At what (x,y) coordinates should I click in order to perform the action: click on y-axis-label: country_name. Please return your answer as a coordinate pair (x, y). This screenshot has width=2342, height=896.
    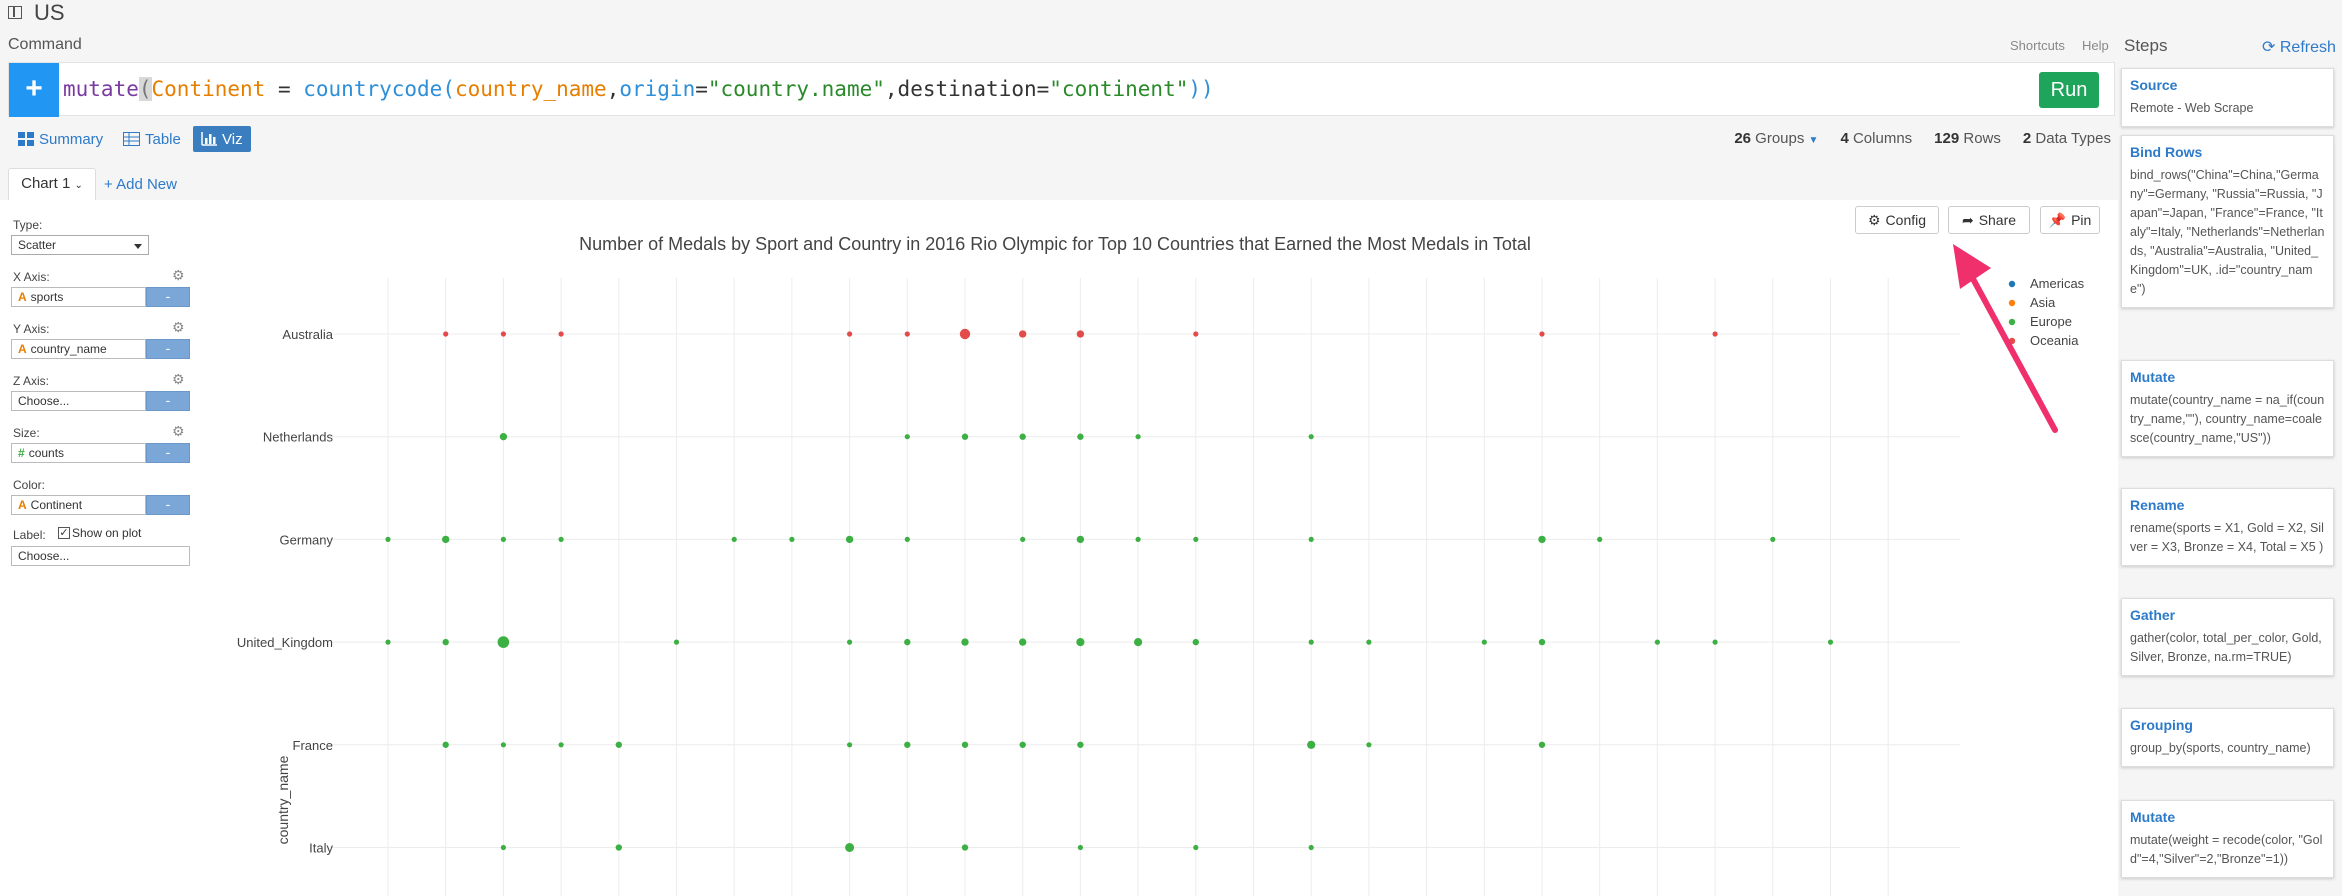
    Looking at the image, I should click on (283, 799).